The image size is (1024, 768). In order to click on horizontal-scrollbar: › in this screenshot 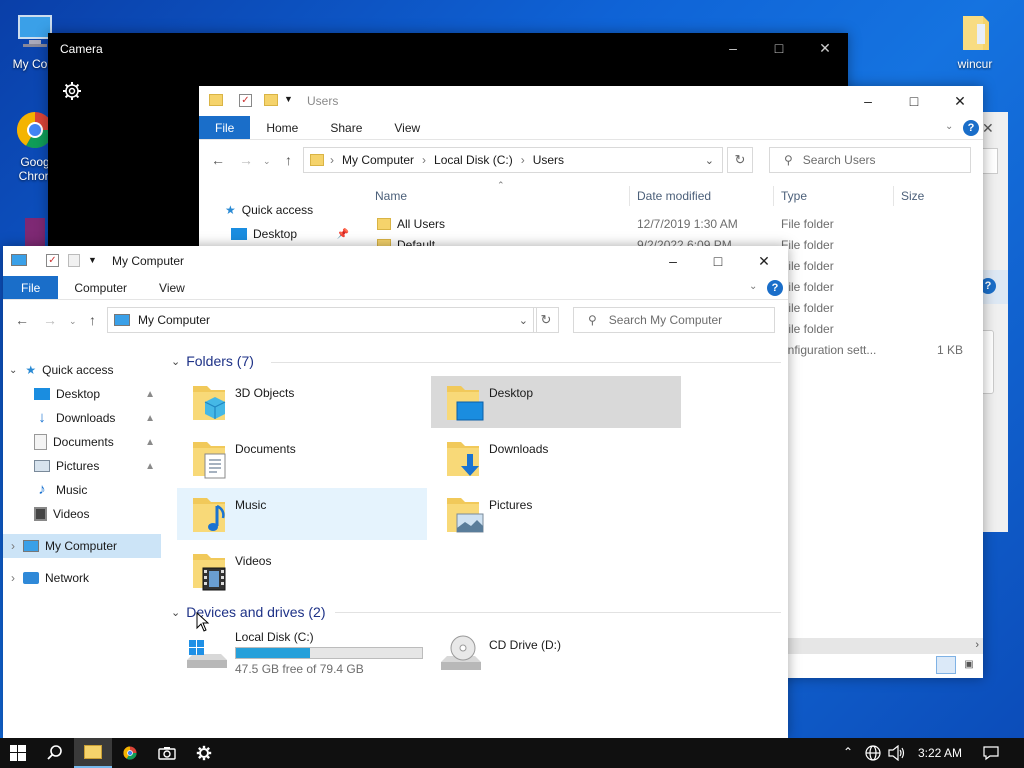, I will do `click(885, 646)`.